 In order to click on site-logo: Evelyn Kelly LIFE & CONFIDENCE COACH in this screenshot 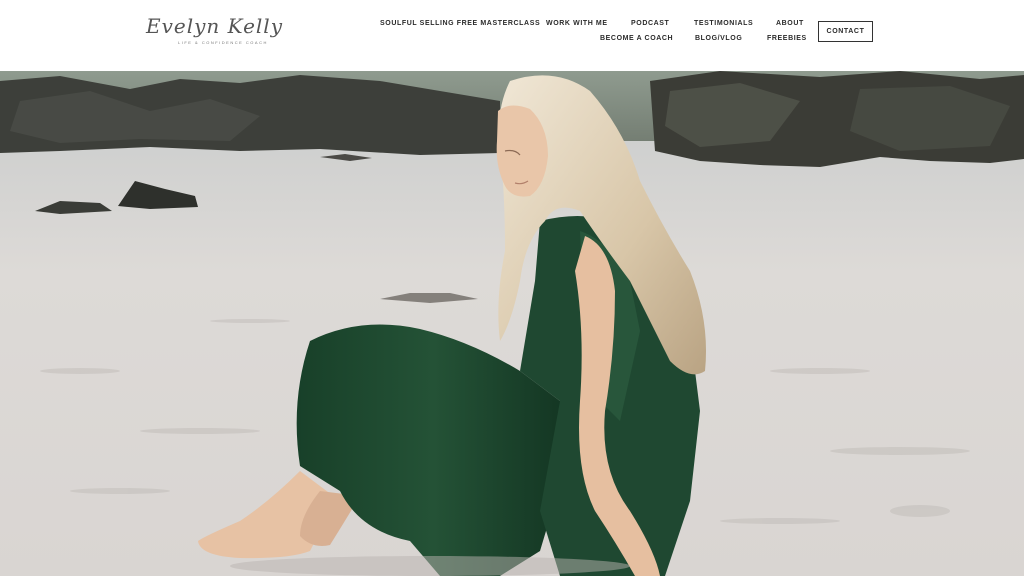, I will do `click(219, 31)`.